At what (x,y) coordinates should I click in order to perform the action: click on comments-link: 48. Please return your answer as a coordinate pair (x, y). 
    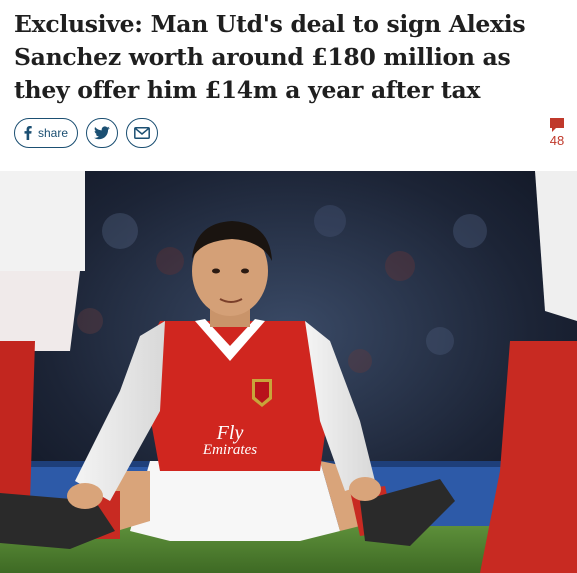
    Looking at the image, I should click on (557, 133).